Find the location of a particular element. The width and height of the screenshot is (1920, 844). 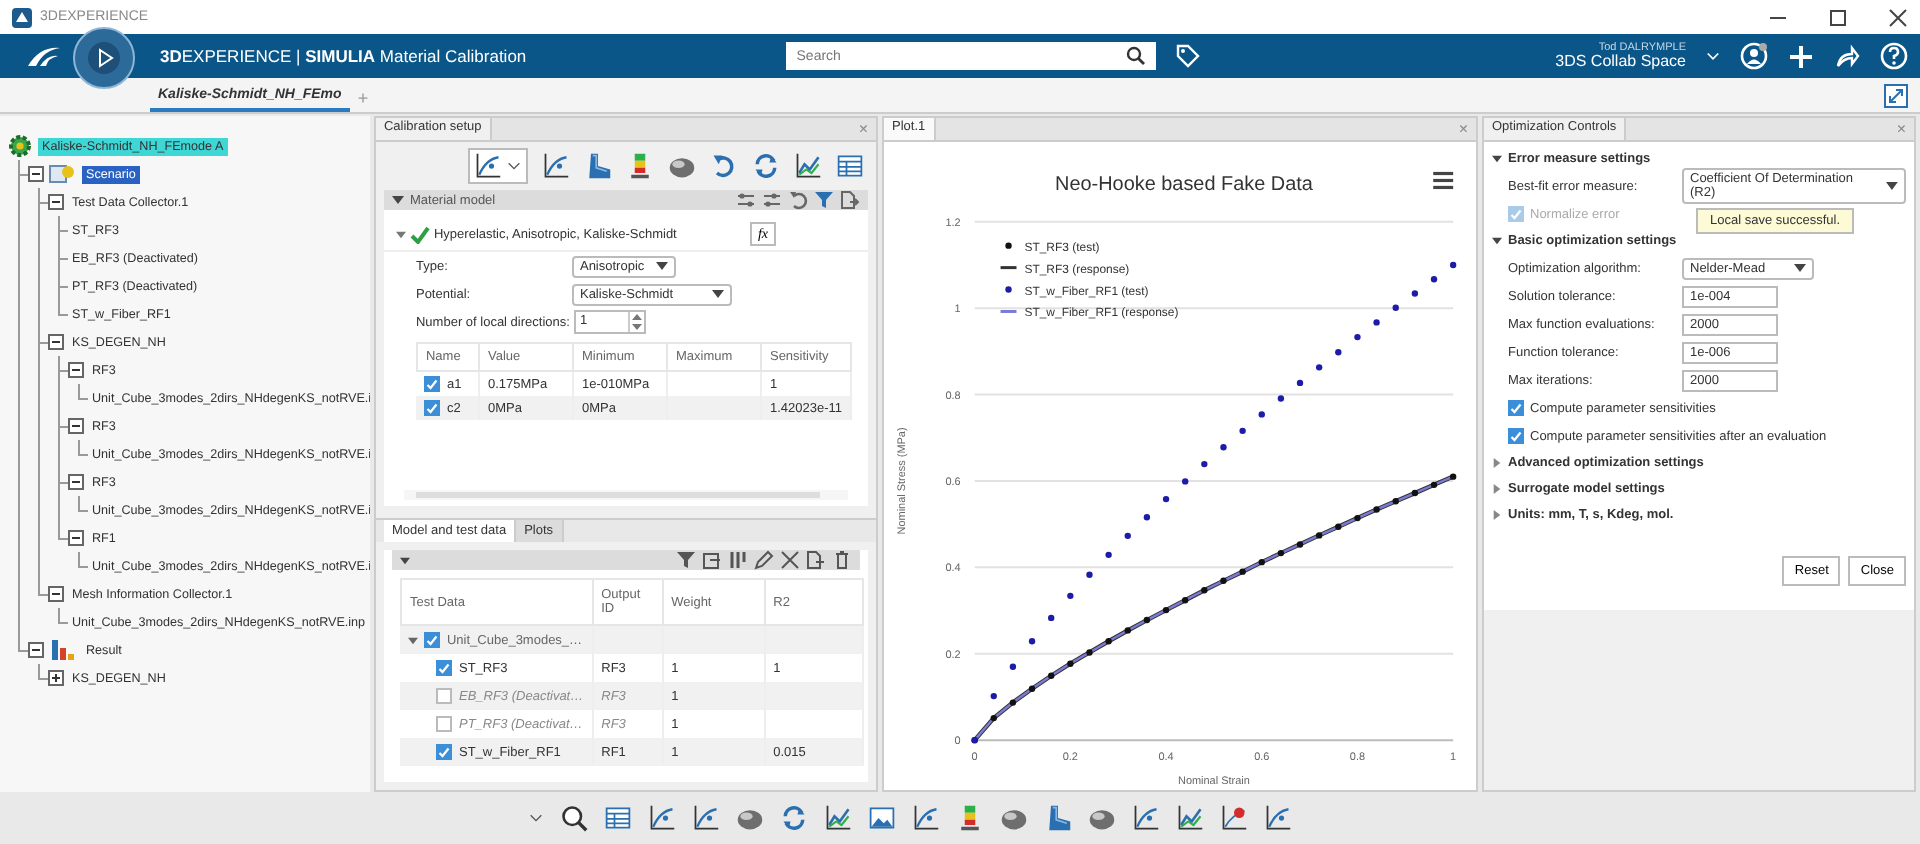

menu-icon is located at coordinates (1443, 180).